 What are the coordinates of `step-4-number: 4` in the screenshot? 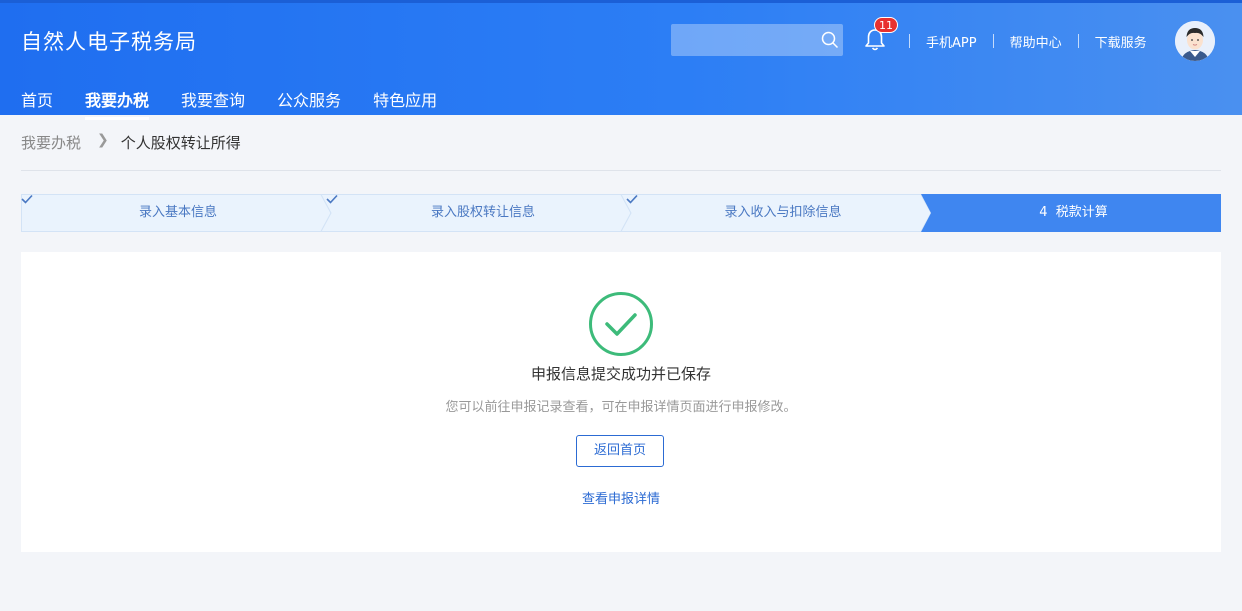 It's located at (1043, 212).